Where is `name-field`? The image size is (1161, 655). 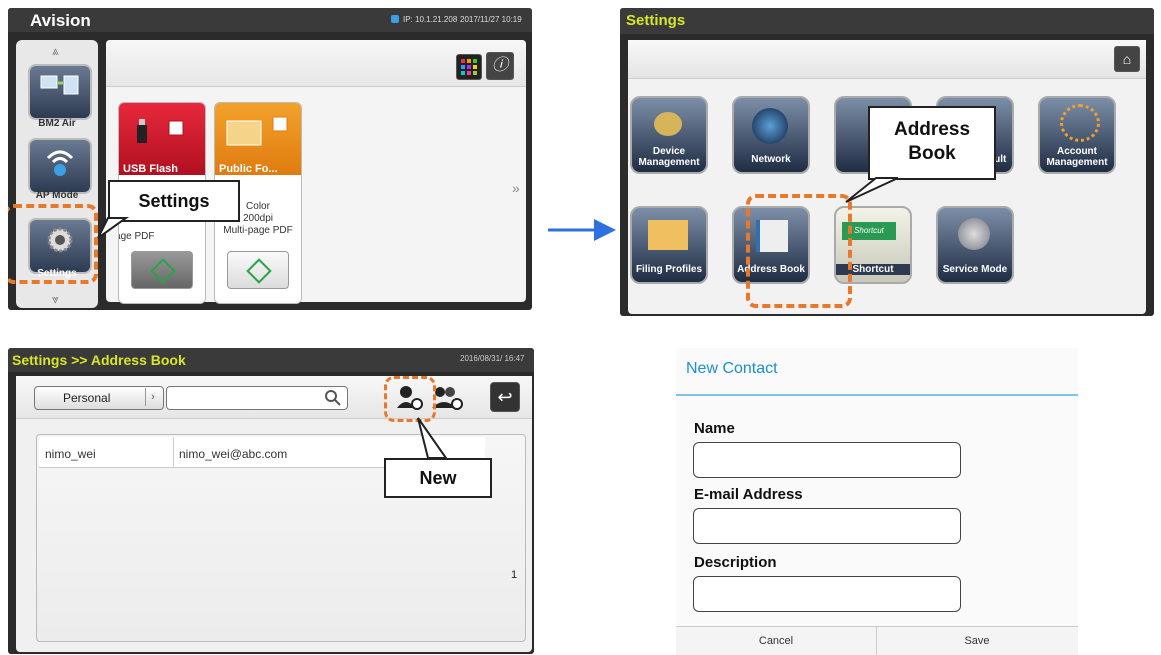
name-field is located at coordinates (827, 460).